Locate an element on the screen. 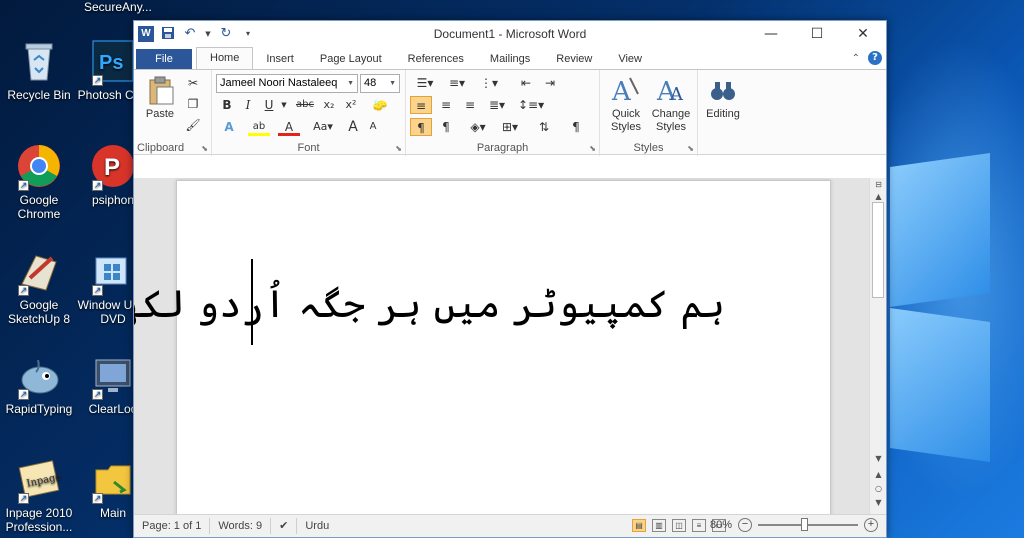 The image size is (1024, 538). bold-button: B is located at coordinates (227, 105).